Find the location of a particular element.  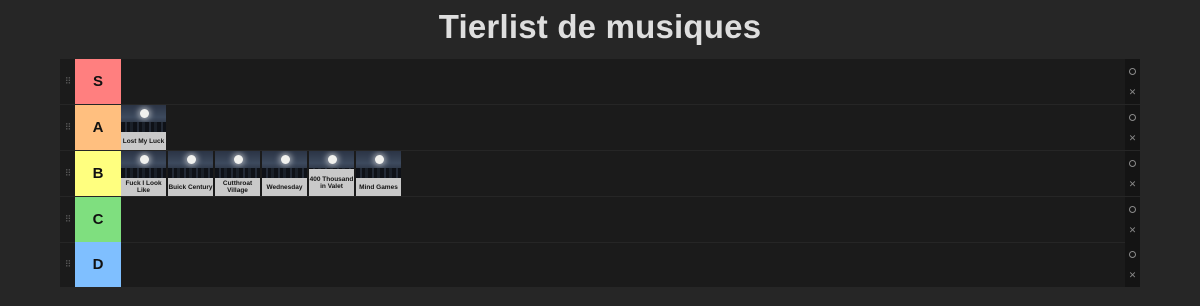

tier-controls-a: ✕ is located at coordinates (1132, 127).